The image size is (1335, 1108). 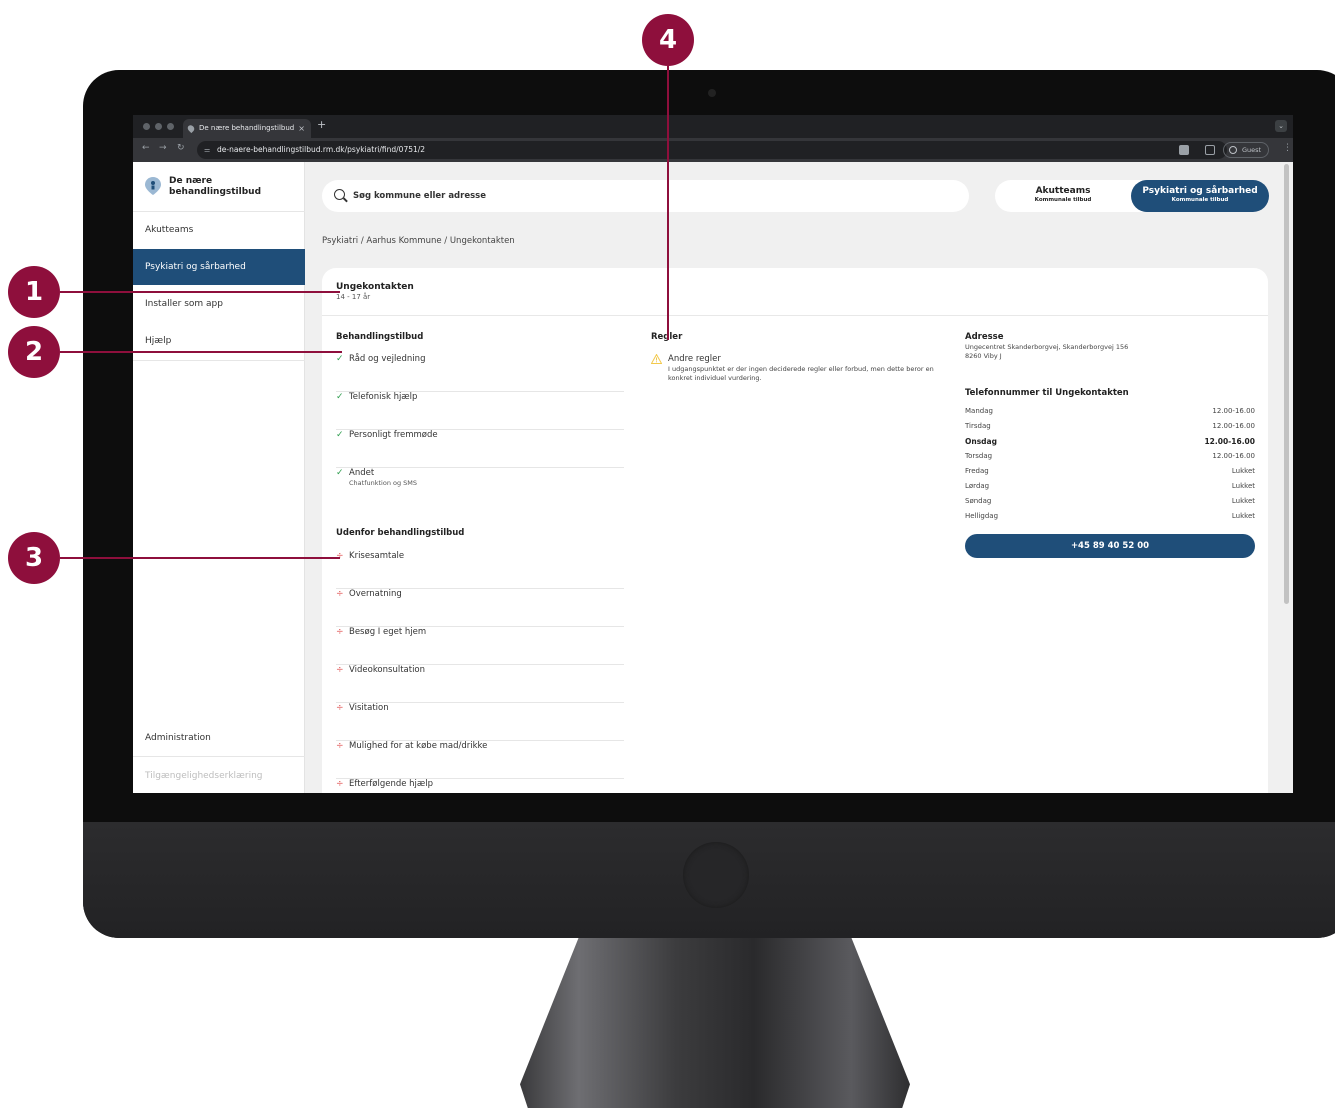 What do you see at coordinates (400, 533) in the screenshot?
I see `outside-heading: Udenfor behandlingstilbud` at bounding box center [400, 533].